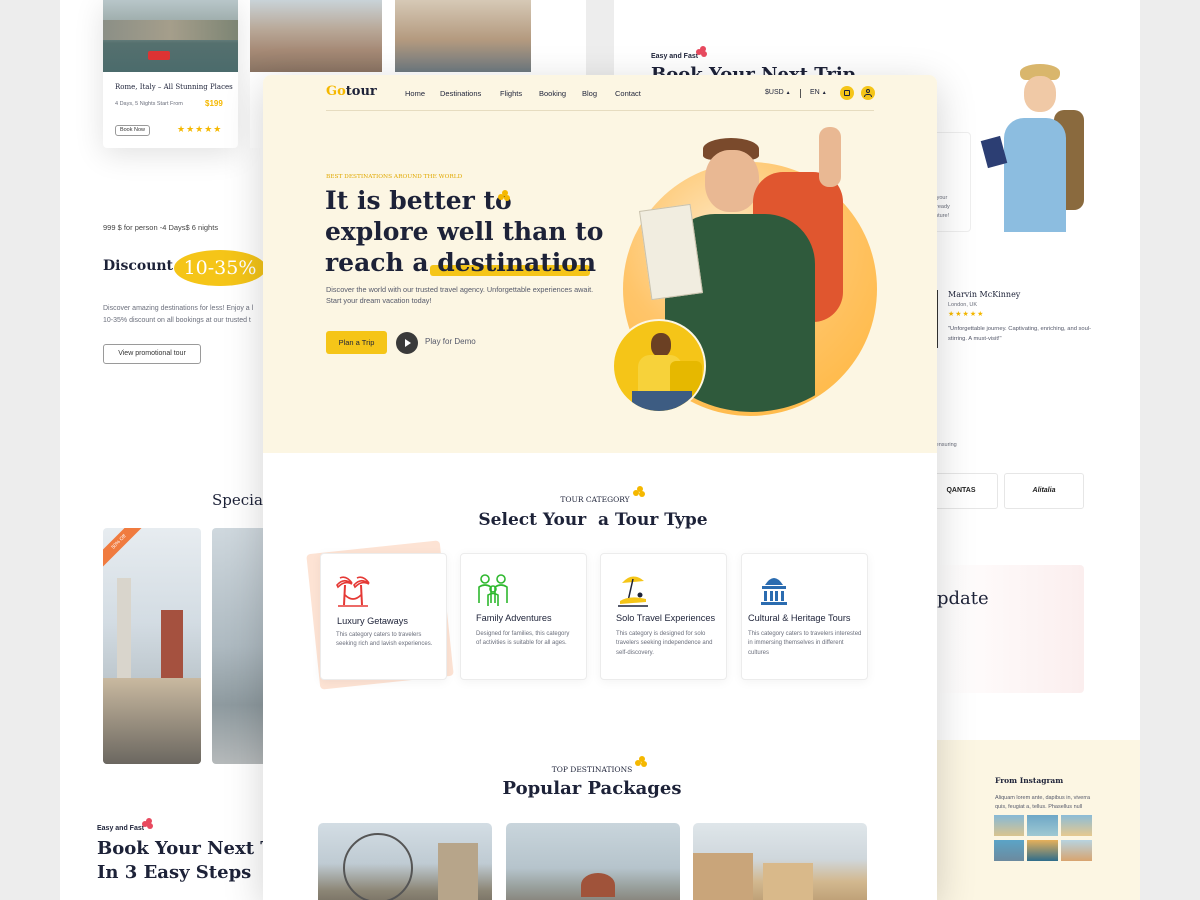  Describe the element at coordinates (517, 262) in the screenshot. I see `hero-headline-3-highlight: destination` at that location.